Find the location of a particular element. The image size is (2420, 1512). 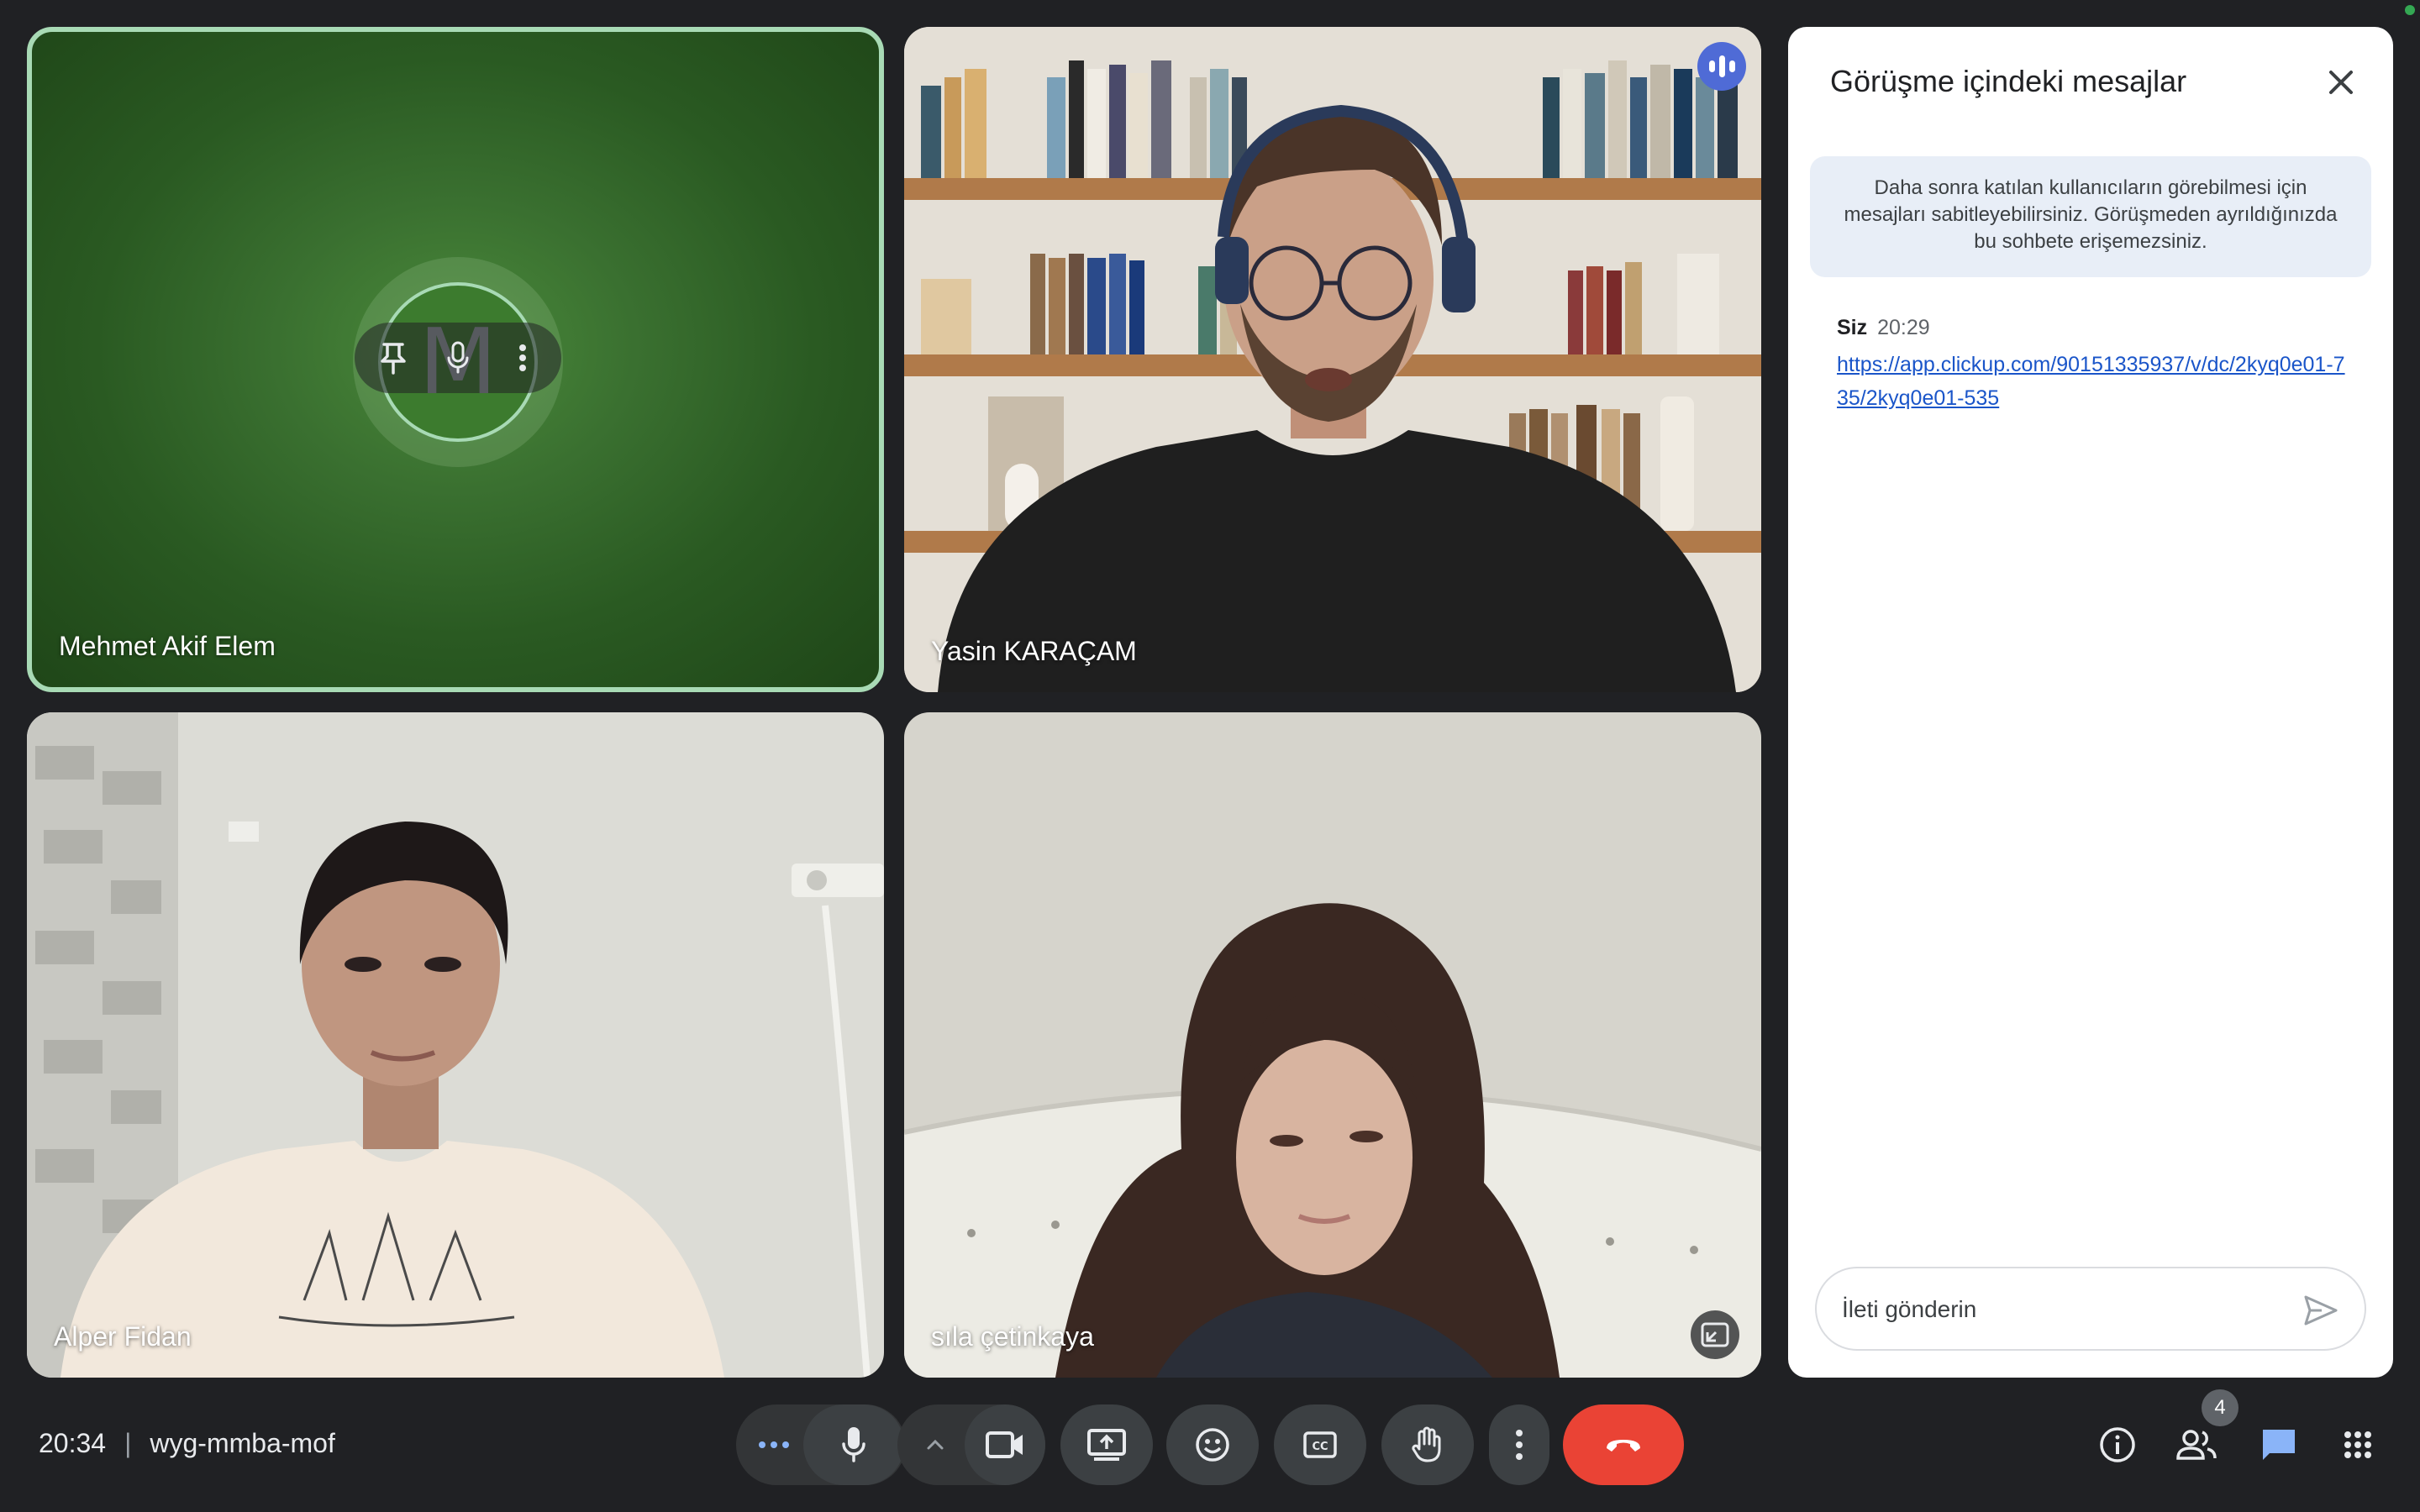

close-icon is located at coordinates (2341, 82).